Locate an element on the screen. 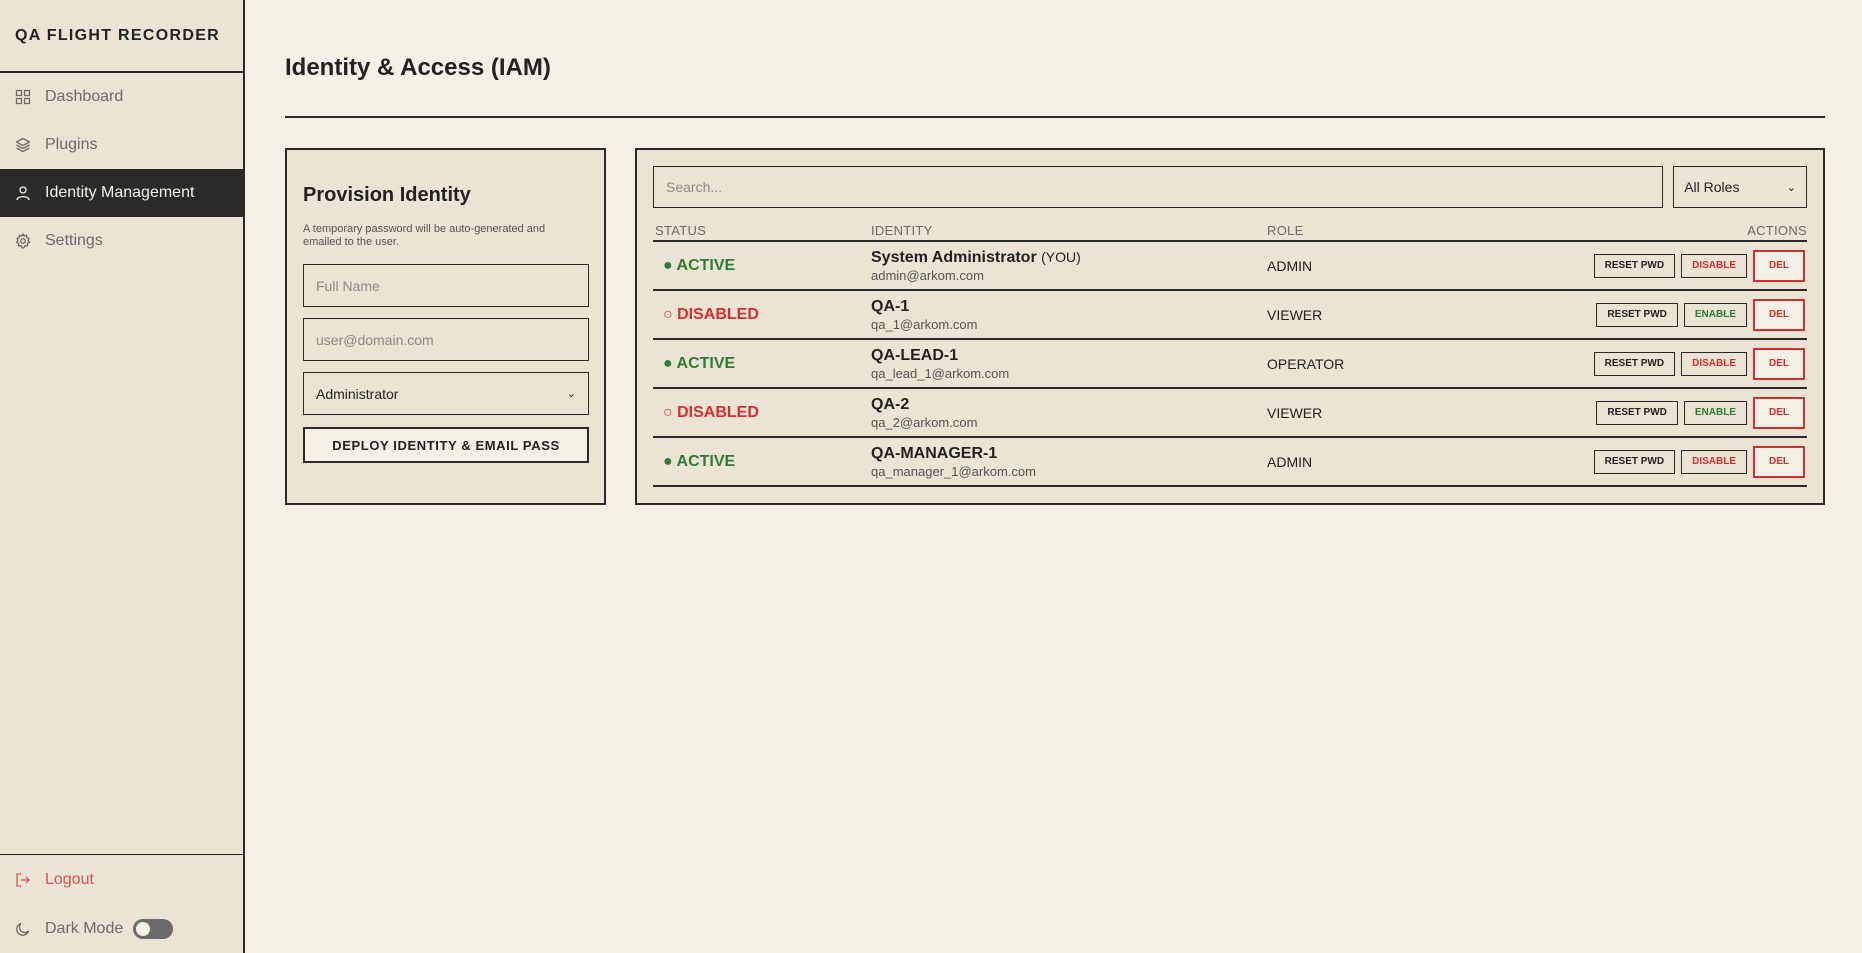  identity-email: admin@arkom.com is located at coordinates (927, 275).